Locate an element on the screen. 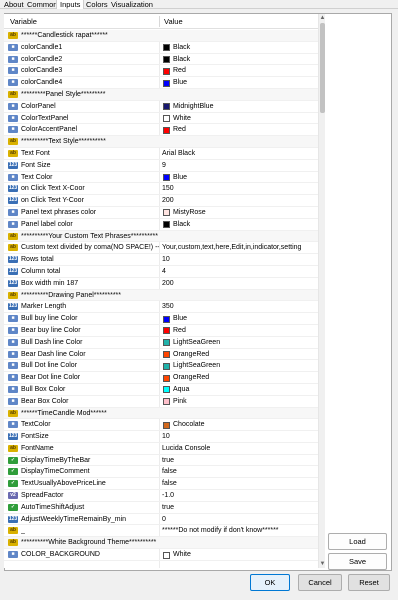  table-row: ■ Text Color Blue is located at coordinates (161, 178).